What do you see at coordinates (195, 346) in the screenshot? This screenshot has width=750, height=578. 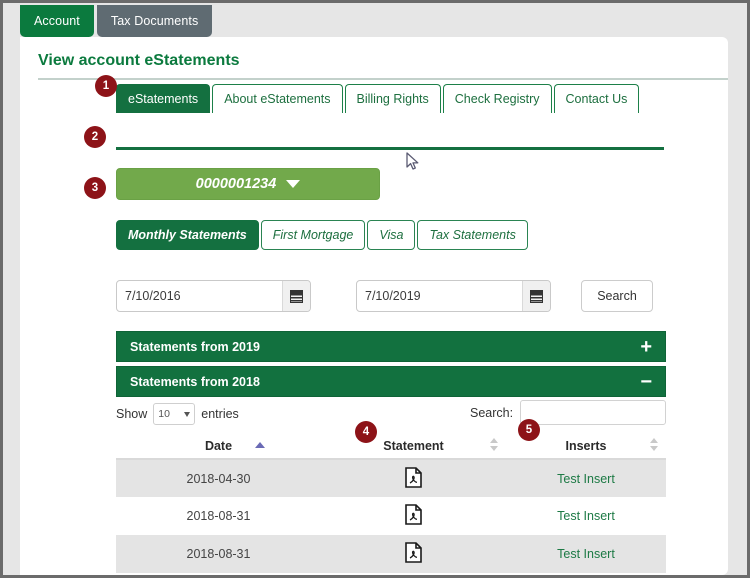 I see `accordion-statements-2019-label: Statements from 2019` at bounding box center [195, 346].